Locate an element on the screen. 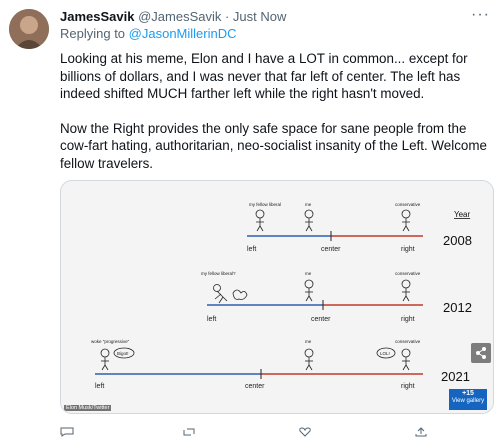 The width and height of the screenshot is (500, 442). share-image-icon is located at coordinates (481, 353).